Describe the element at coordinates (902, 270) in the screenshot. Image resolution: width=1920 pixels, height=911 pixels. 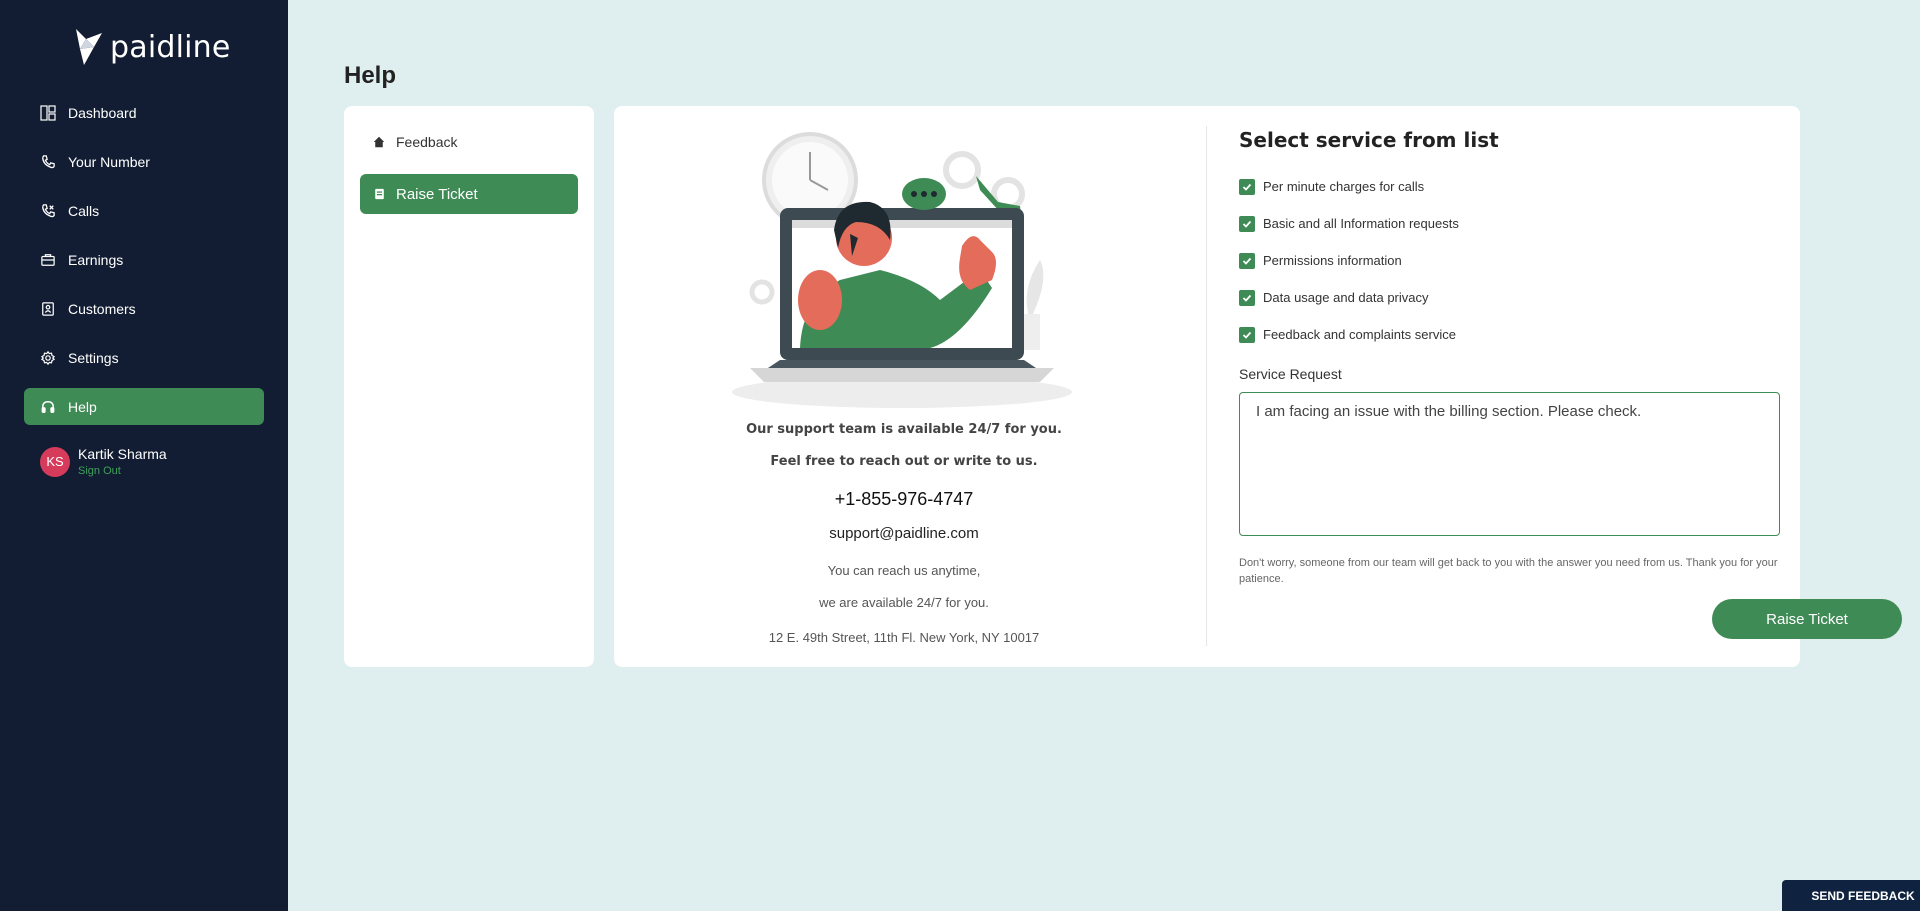
I see `support-illustration` at that location.